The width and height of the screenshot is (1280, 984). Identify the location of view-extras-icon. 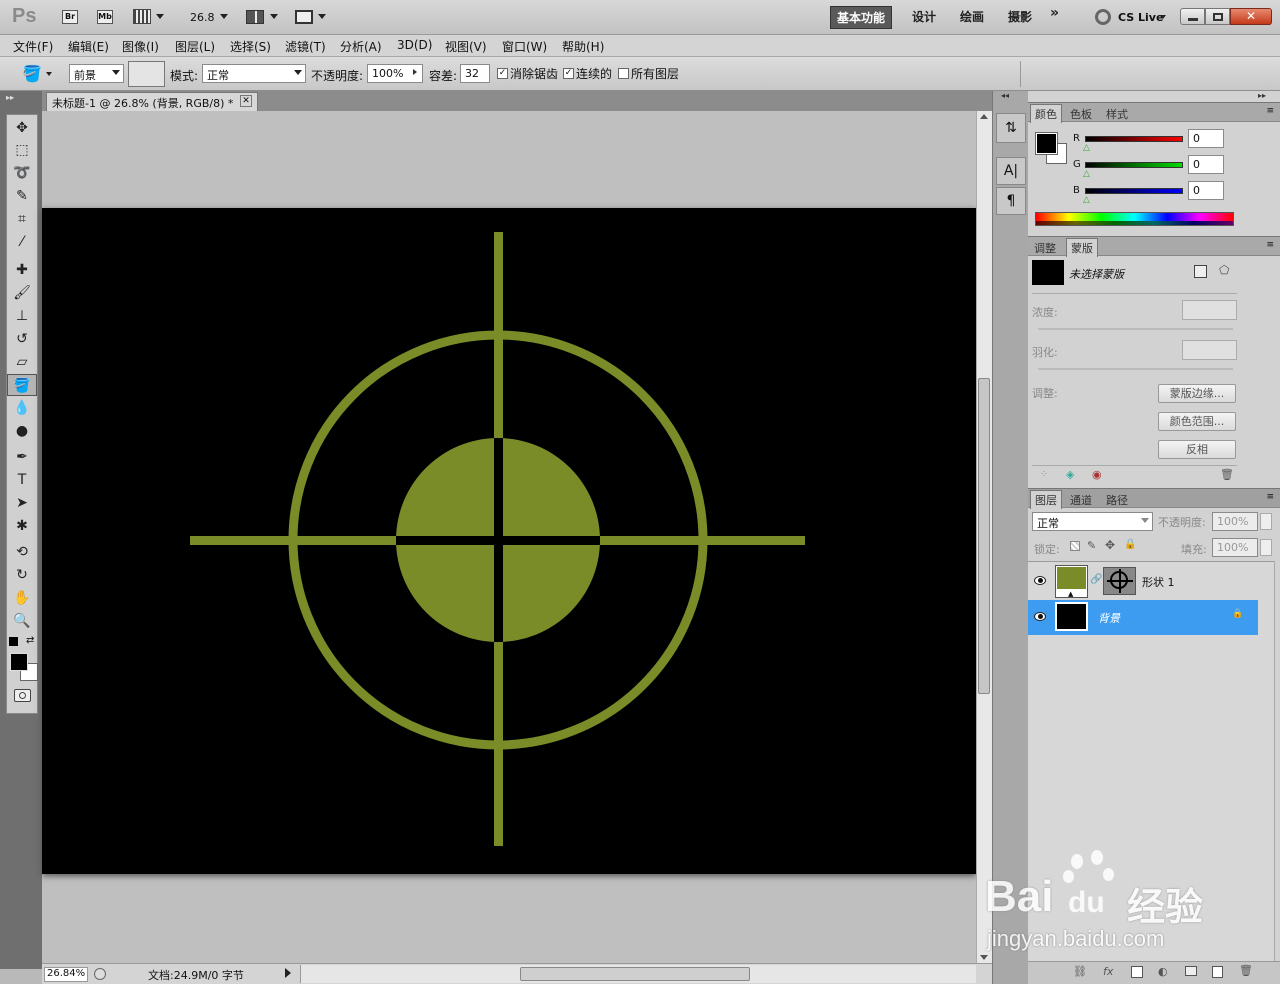
(142, 16).